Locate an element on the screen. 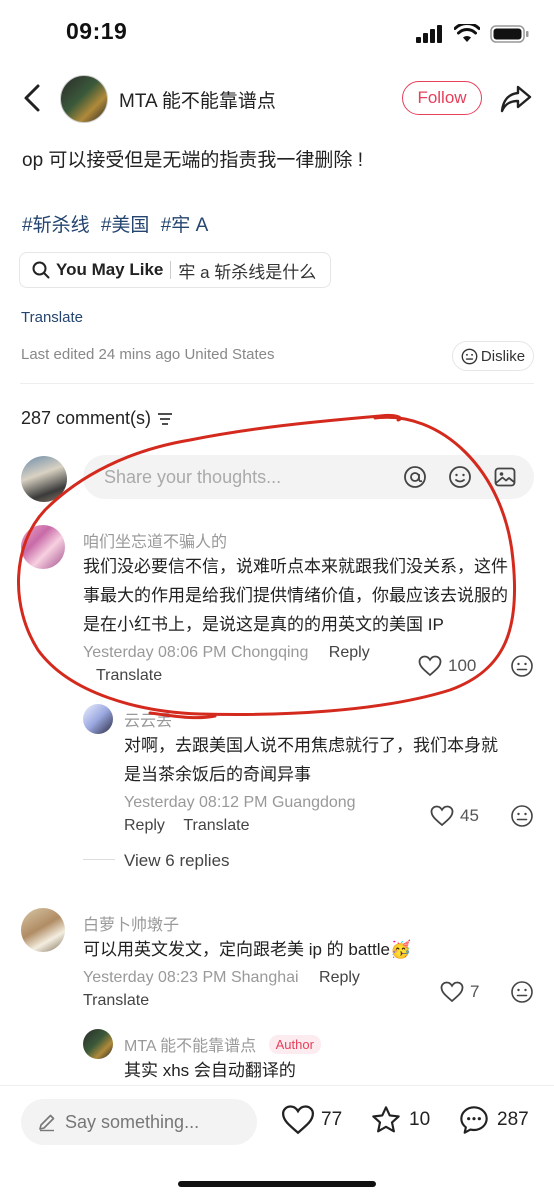 The height and width of the screenshot is (1199, 554). owner-avatar is located at coordinates (84, 99).